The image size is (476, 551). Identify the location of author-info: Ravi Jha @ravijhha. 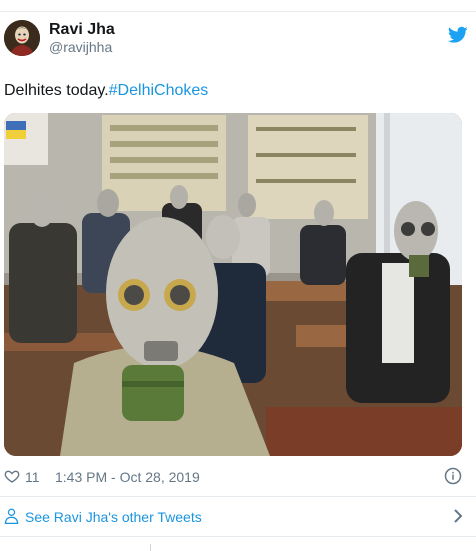
(82, 38).